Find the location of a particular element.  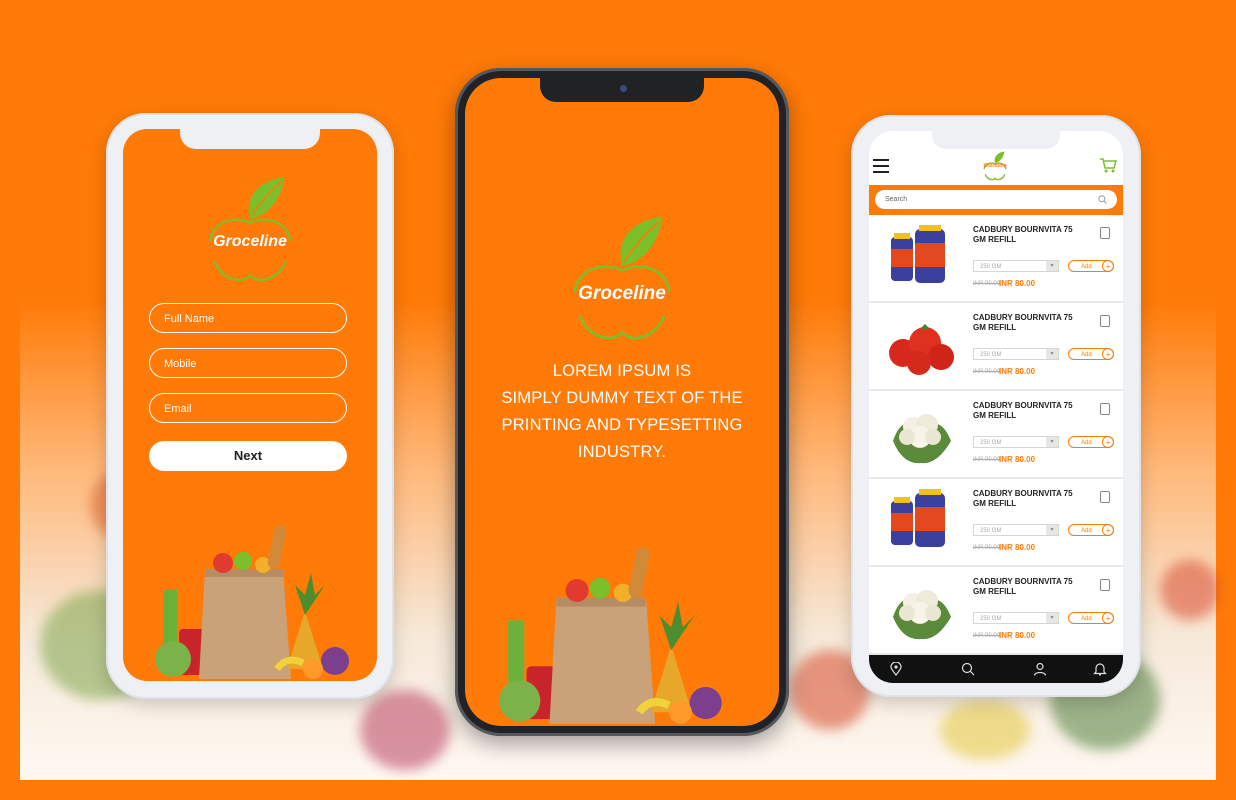

tagline-line-3: PRINTING AND TYPESETTING INDUSTRY. is located at coordinates (622, 438).